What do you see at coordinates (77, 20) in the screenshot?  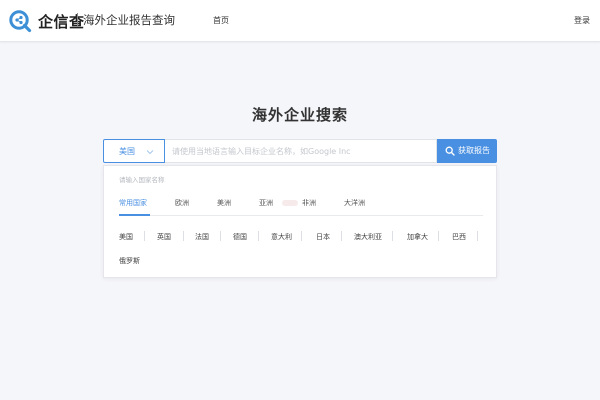 I see `brand-divider` at bounding box center [77, 20].